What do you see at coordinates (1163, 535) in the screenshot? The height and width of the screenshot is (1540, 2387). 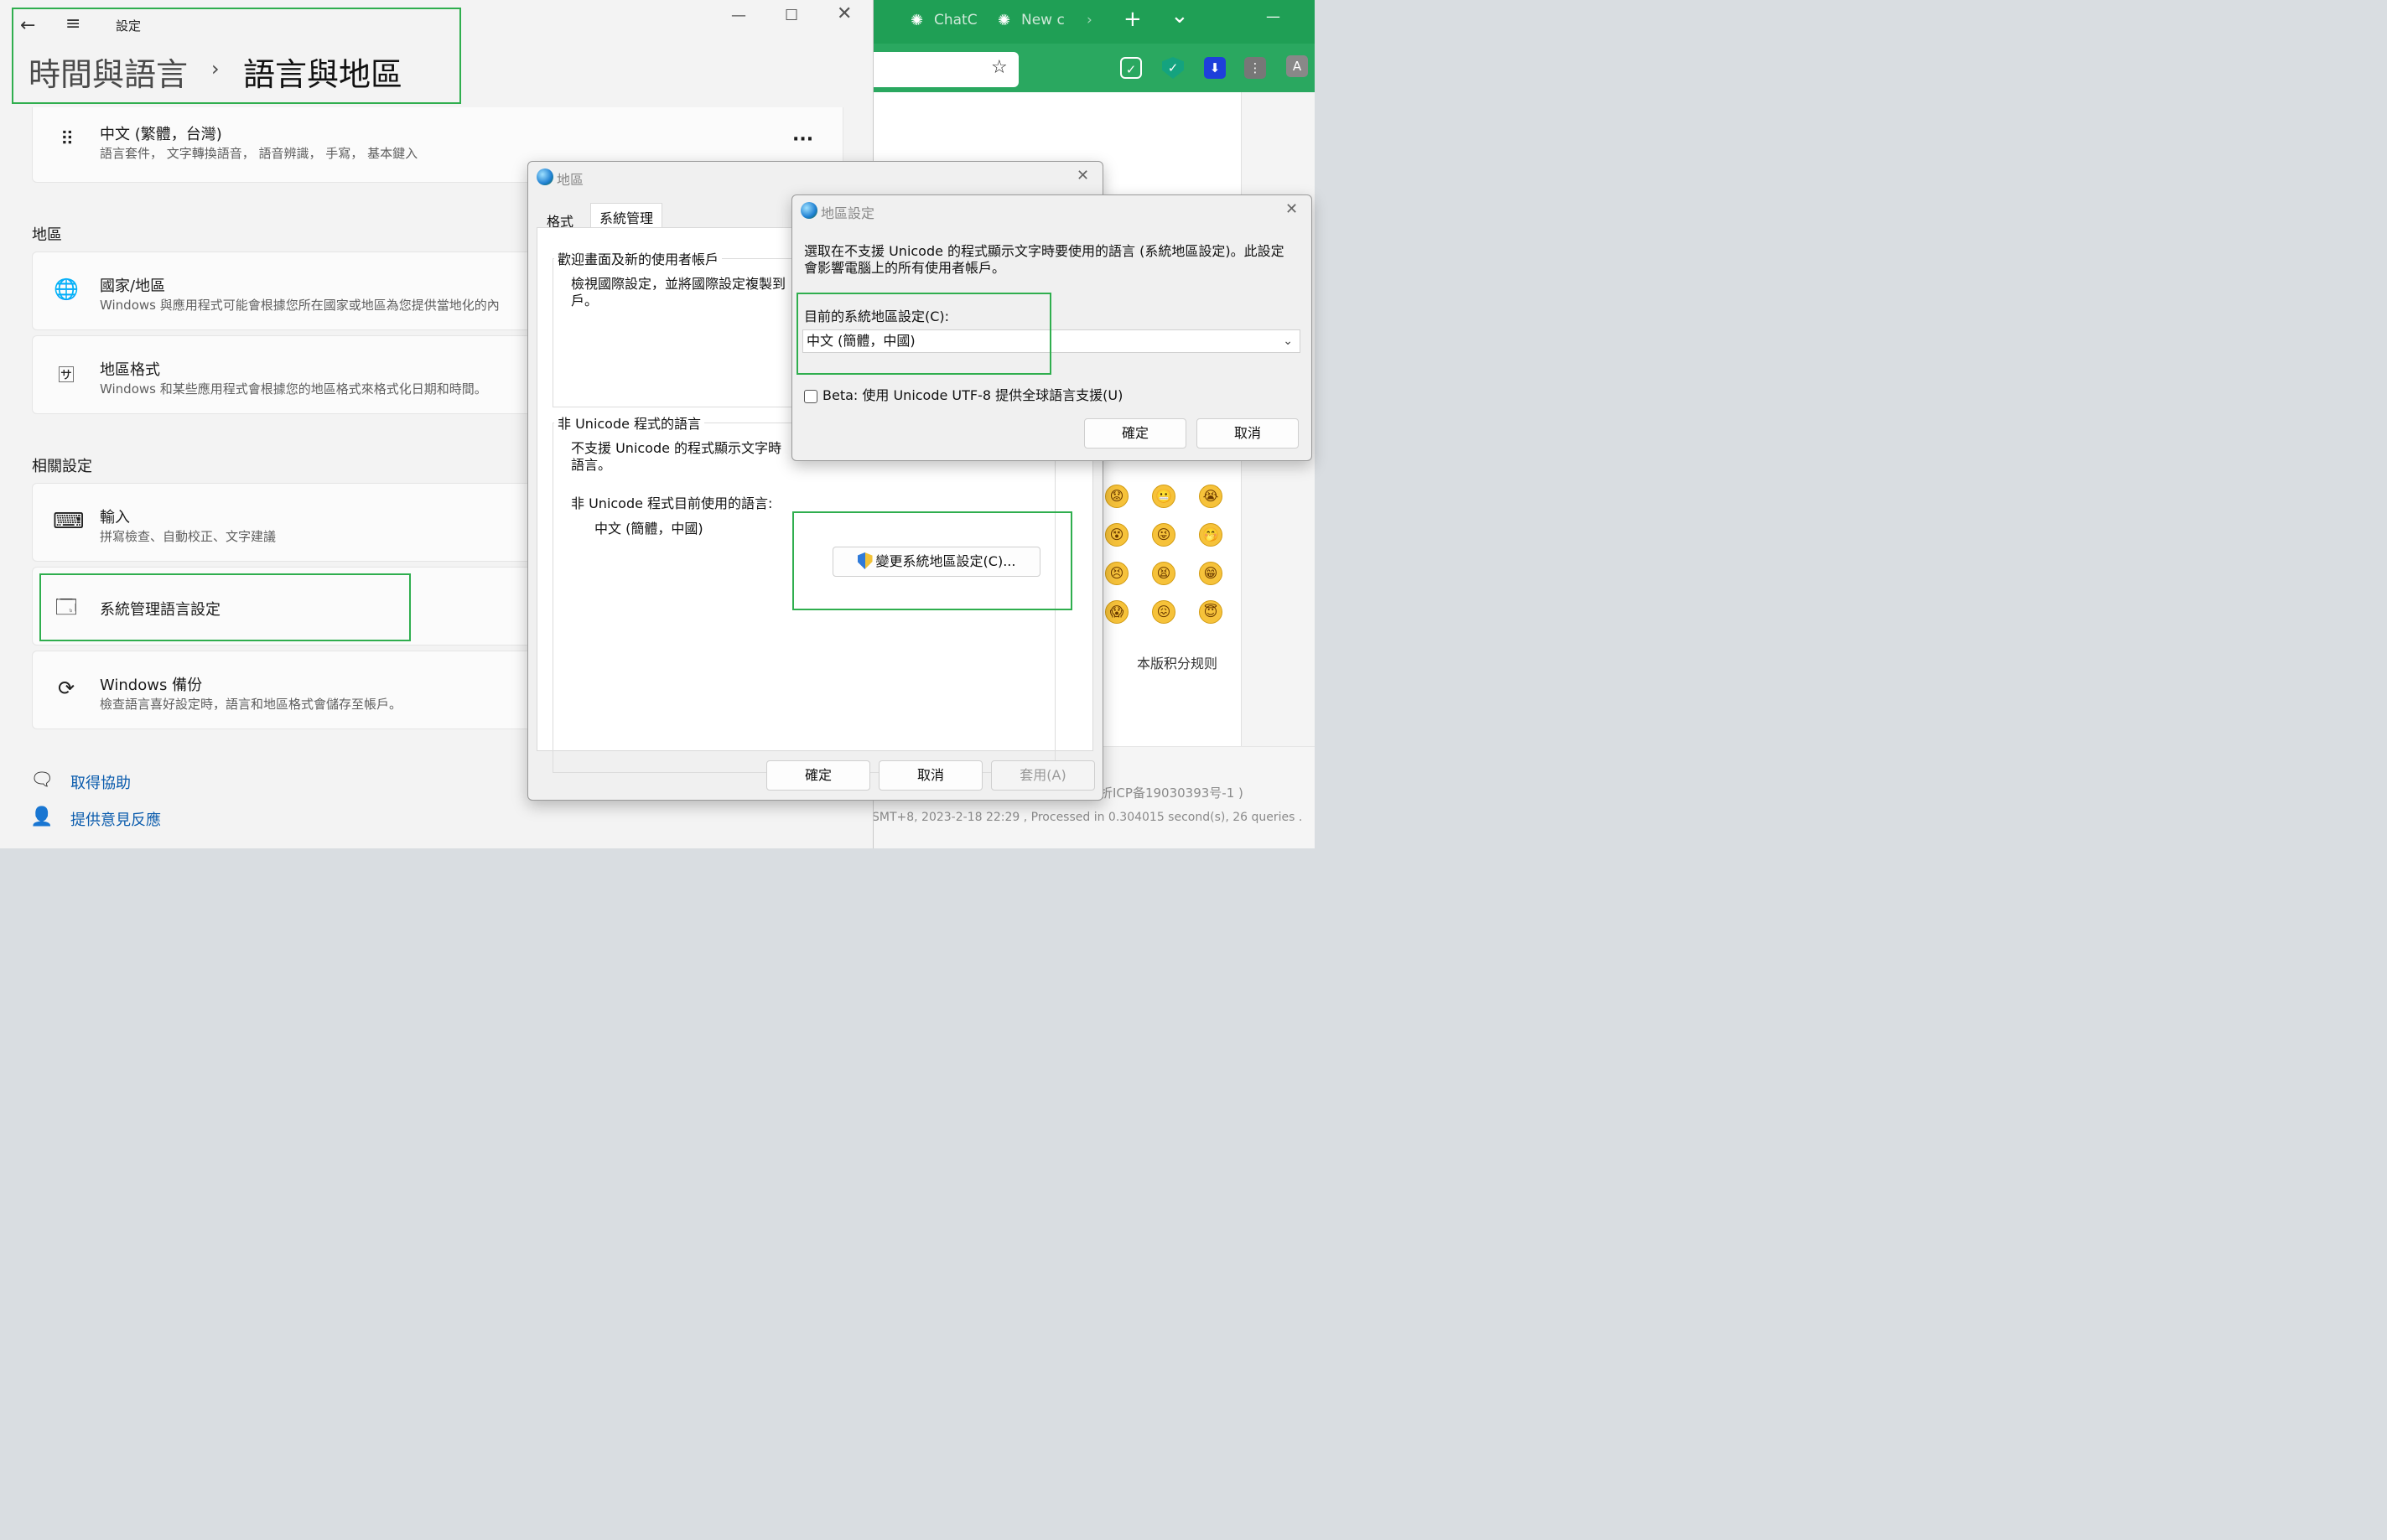 I see `emoji-icon: 😜` at bounding box center [1163, 535].